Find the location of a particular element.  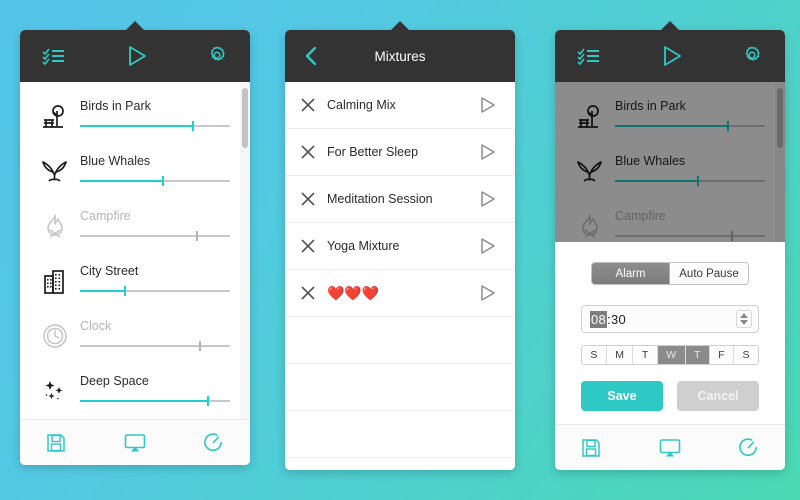

sound-label: City Street is located at coordinates (109, 270).